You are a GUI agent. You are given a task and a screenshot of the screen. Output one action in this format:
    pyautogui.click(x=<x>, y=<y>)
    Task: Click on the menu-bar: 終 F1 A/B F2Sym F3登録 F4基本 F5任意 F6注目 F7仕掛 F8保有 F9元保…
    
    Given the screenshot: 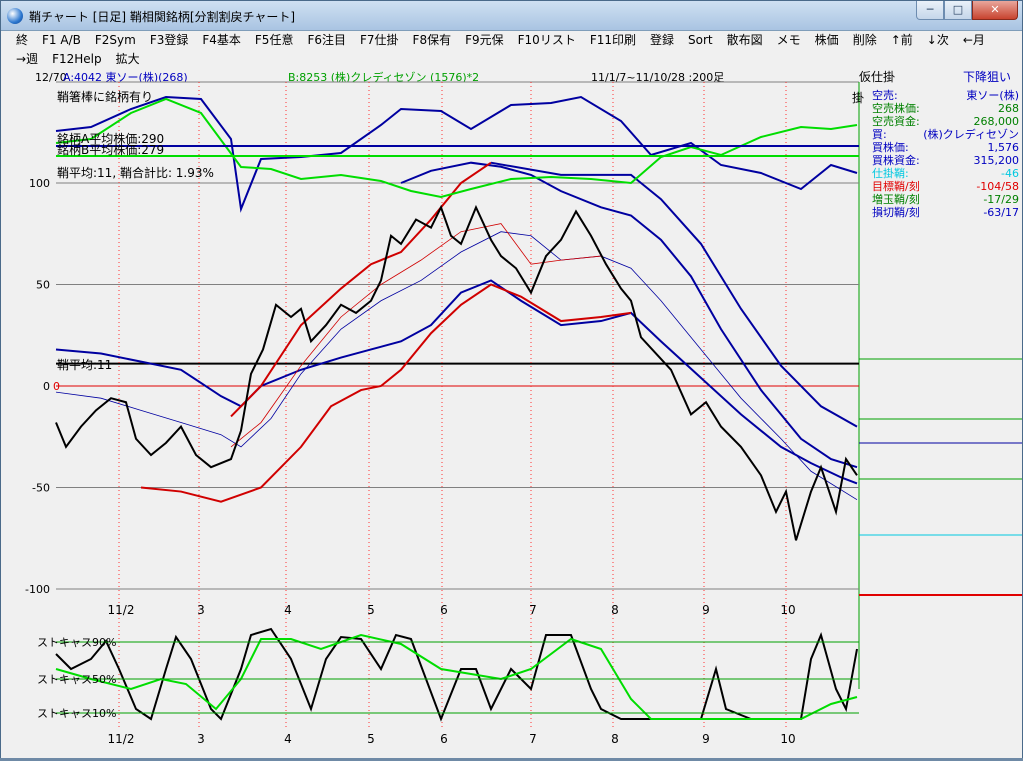 What is the action you would take?
    pyautogui.click(x=511, y=50)
    